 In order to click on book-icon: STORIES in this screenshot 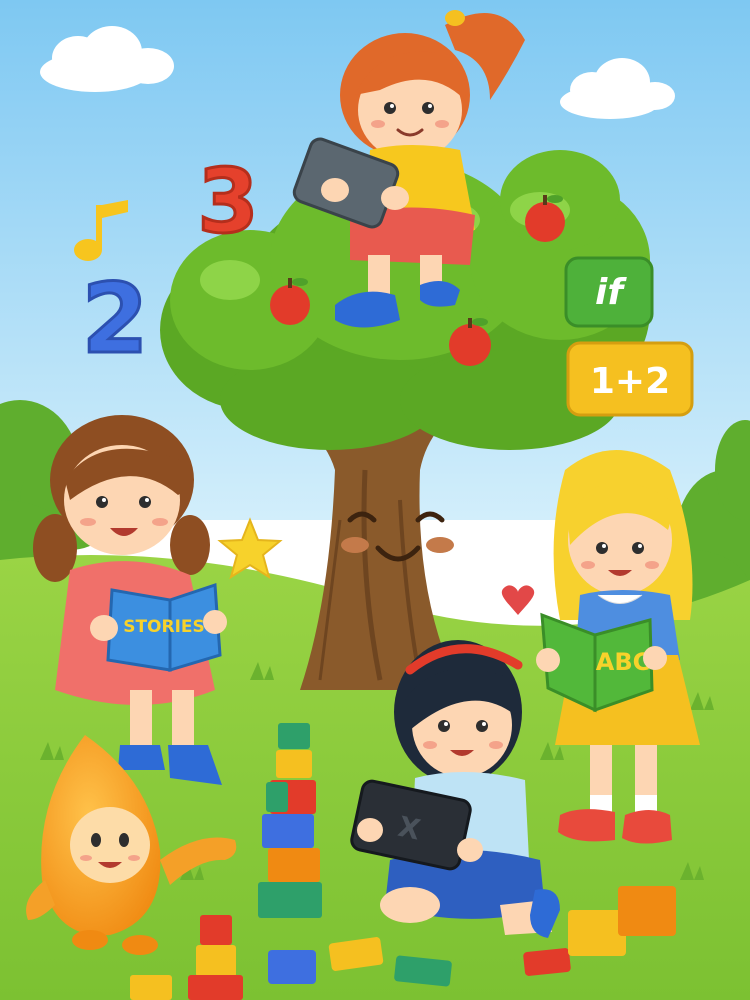, I will do `click(164, 627)`.